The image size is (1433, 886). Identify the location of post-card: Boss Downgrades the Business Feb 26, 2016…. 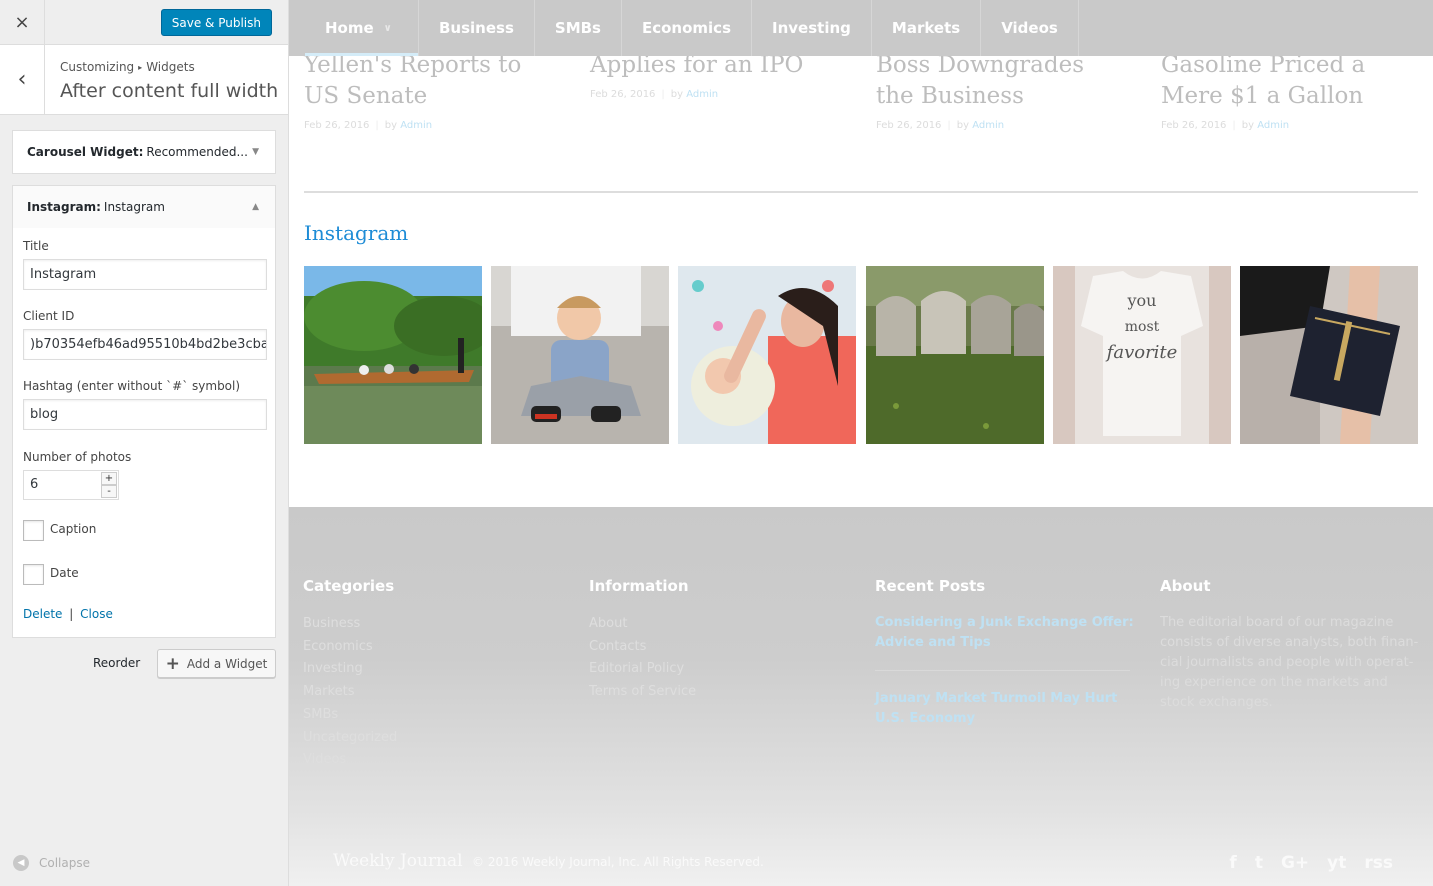
(1006, 90).